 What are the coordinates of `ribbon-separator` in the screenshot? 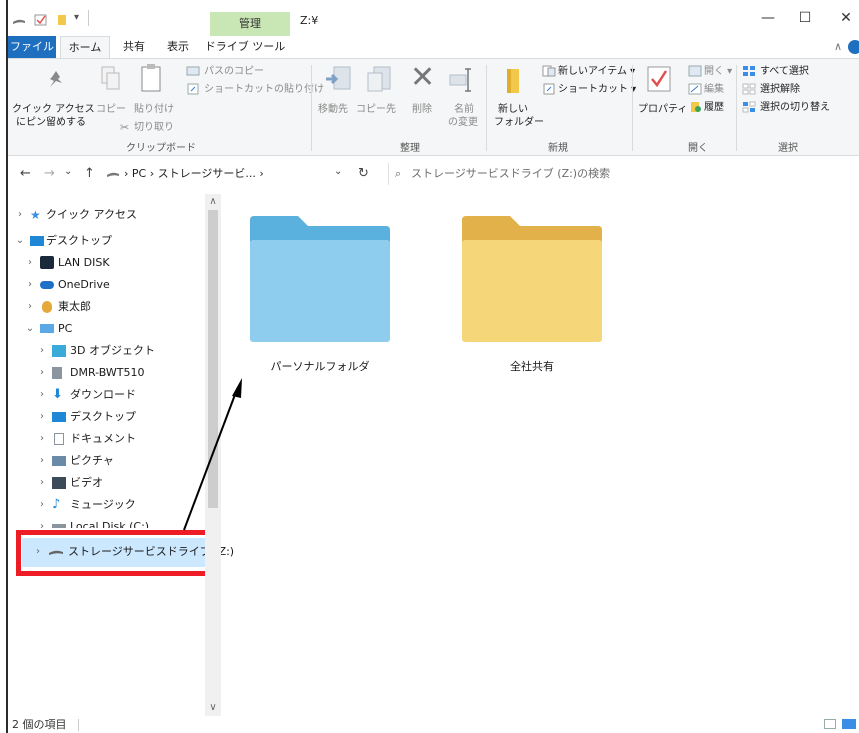 It's located at (736, 108).